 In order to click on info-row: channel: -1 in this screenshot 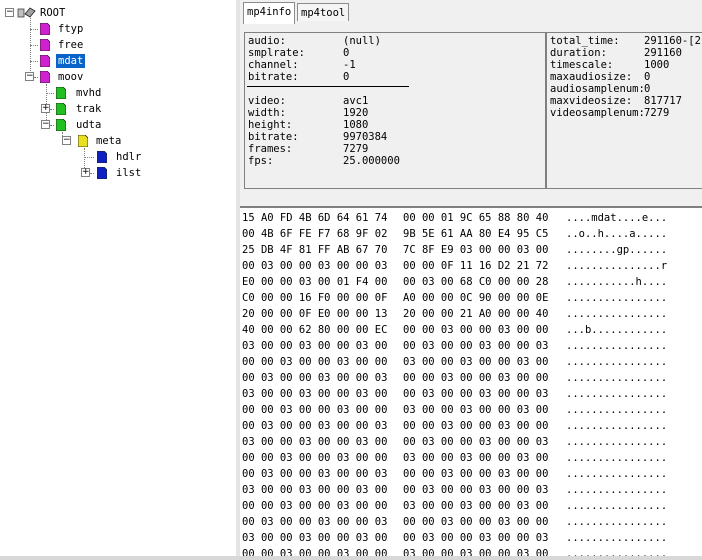, I will do `click(302, 65)`.